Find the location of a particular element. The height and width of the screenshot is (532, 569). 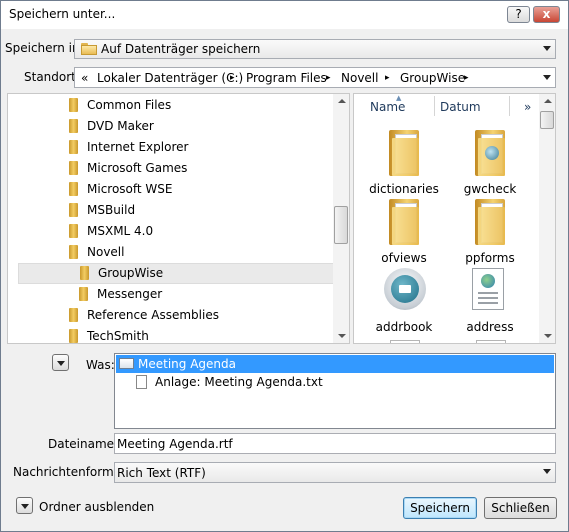

save-in-label: Speichern in: is located at coordinates (44, 48).